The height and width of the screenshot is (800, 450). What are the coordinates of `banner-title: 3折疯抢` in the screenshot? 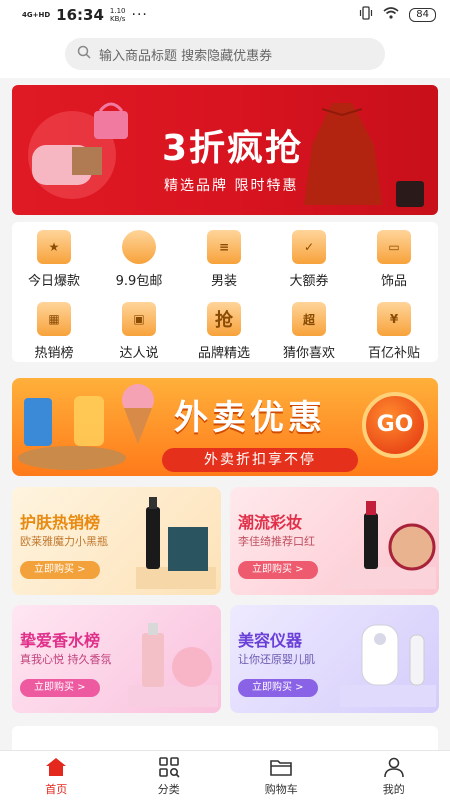 It's located at (233, 148).